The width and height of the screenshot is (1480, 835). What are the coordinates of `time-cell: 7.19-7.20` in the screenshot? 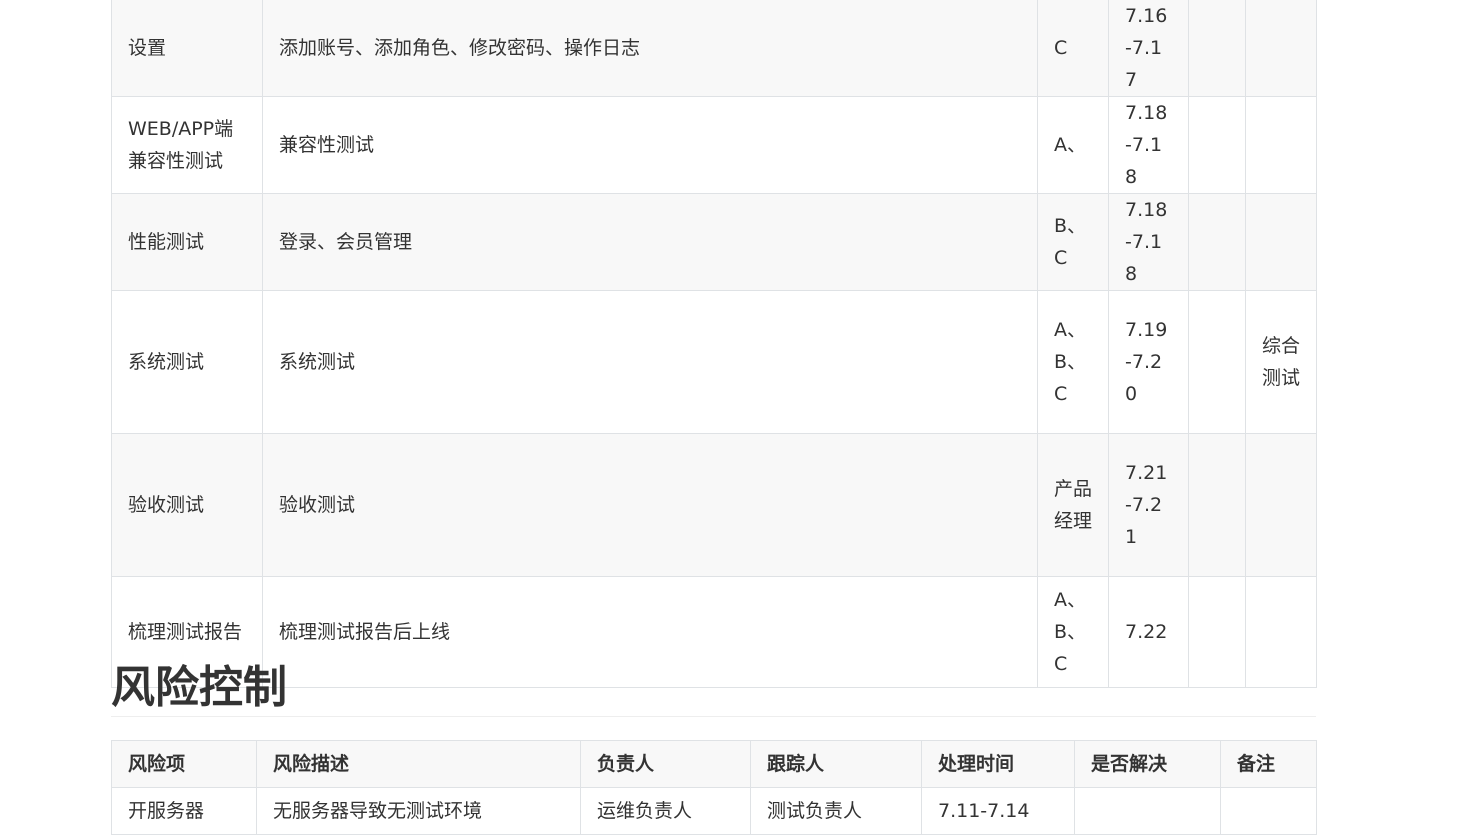 It's located at (1148, 362).